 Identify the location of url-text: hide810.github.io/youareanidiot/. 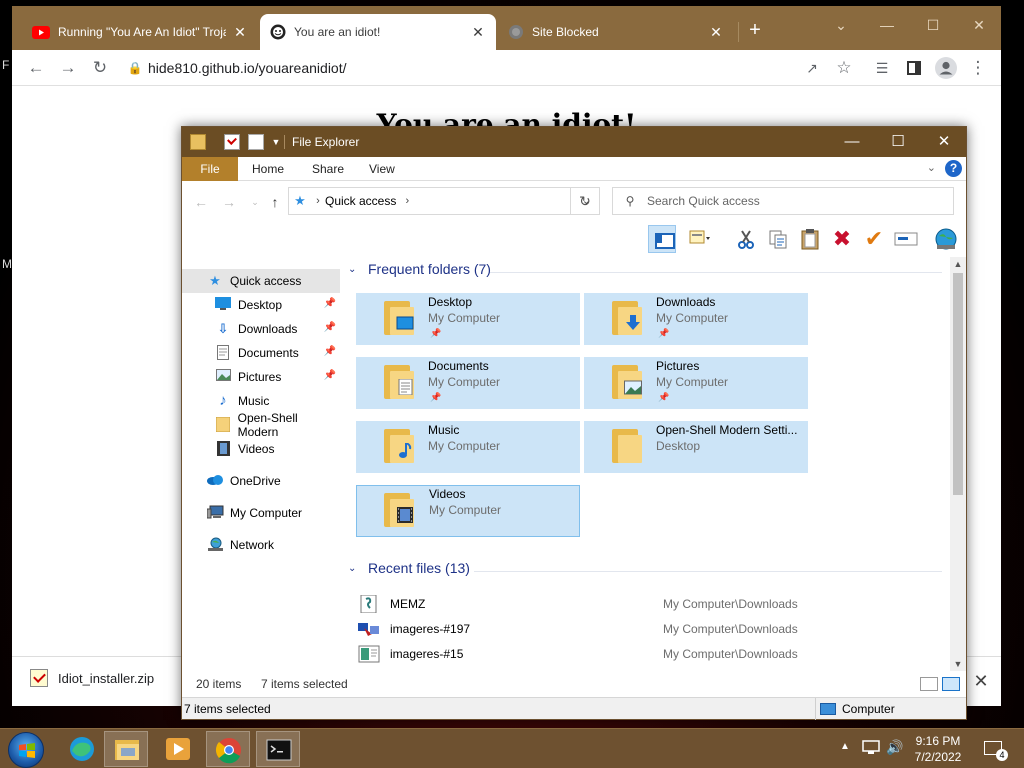
(247, 68).